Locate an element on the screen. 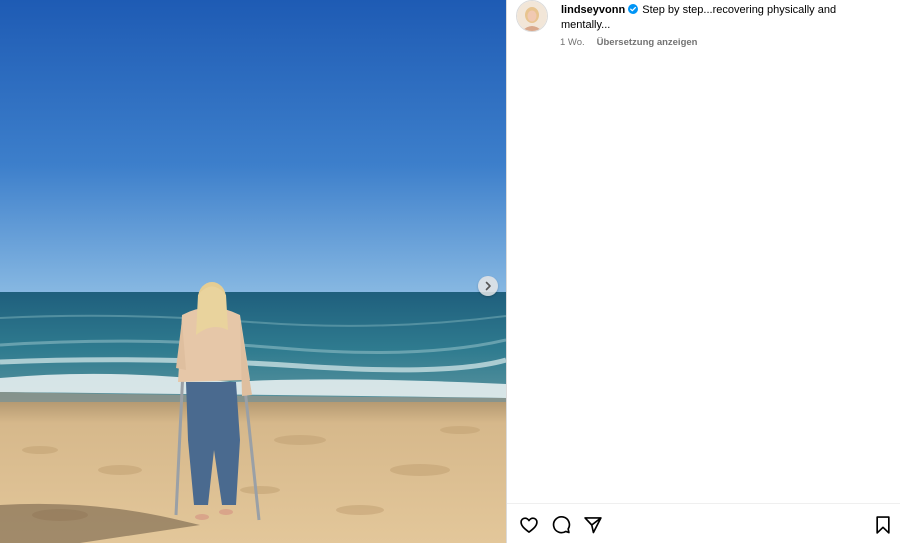 Image resolution: width=900 pixels, height=544 pixels. carousel-next-button is located at coordinates (488, 286).